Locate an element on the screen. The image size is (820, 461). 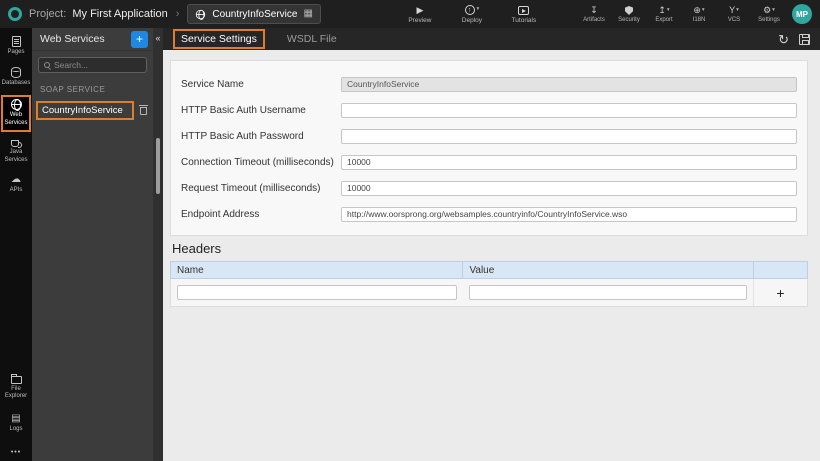
tutorials-button: Tutorials is located at coordinates (524, 14).